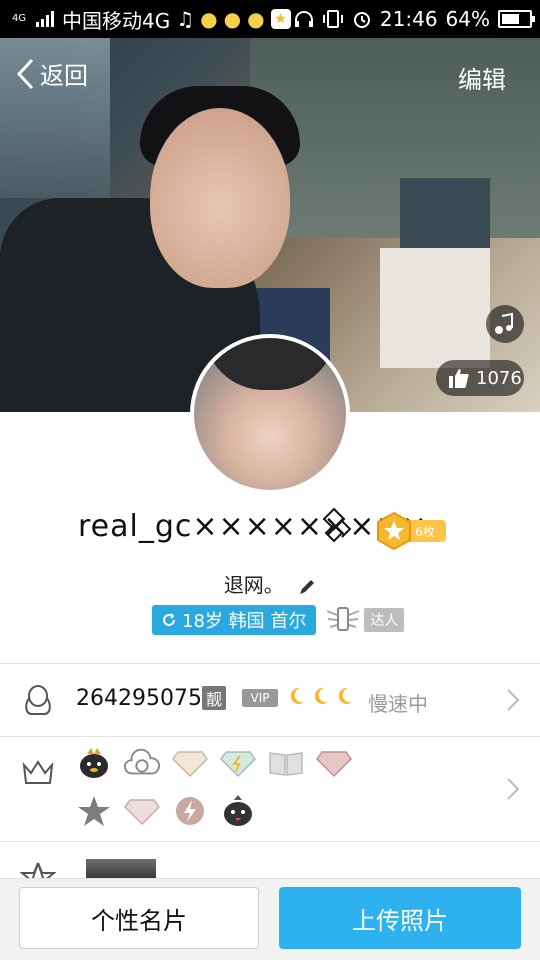 The height and width of the screenshot is (960, 540). I want to click on liang-badge: 靓, so click(214, 698).